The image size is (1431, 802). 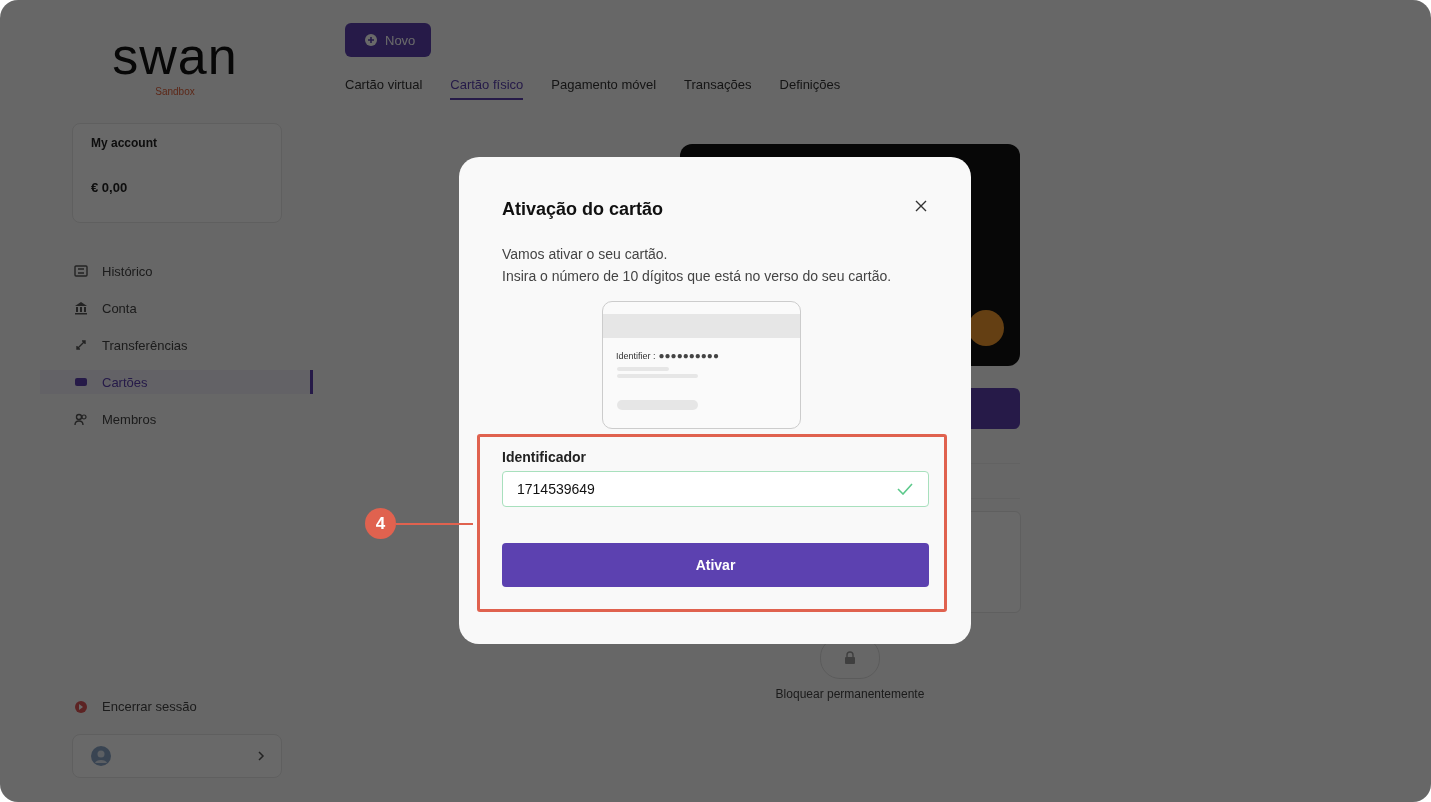 What do you see at coordinates (124, 143) in the screenshot?
I see `account-name: My account` at bounding box center [124, 143].